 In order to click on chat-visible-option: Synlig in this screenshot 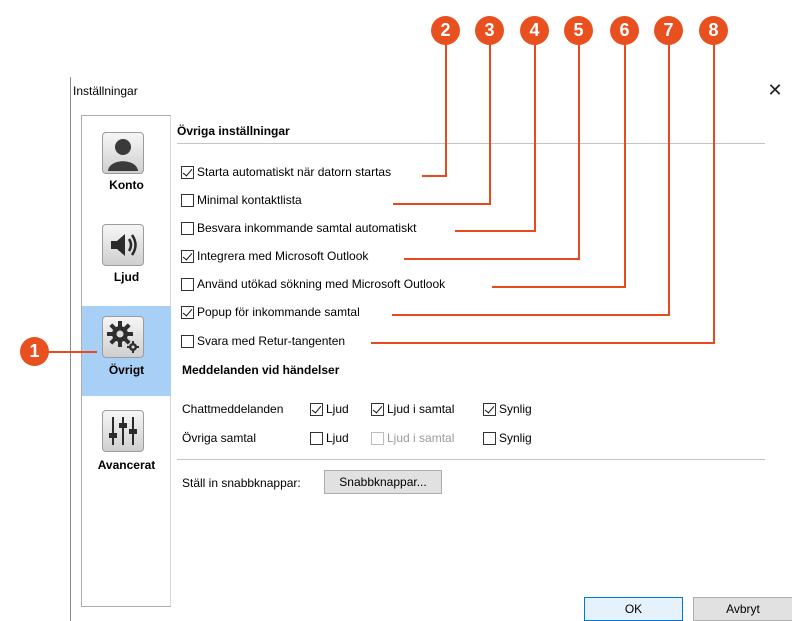, I will do `click(507, 409)`.